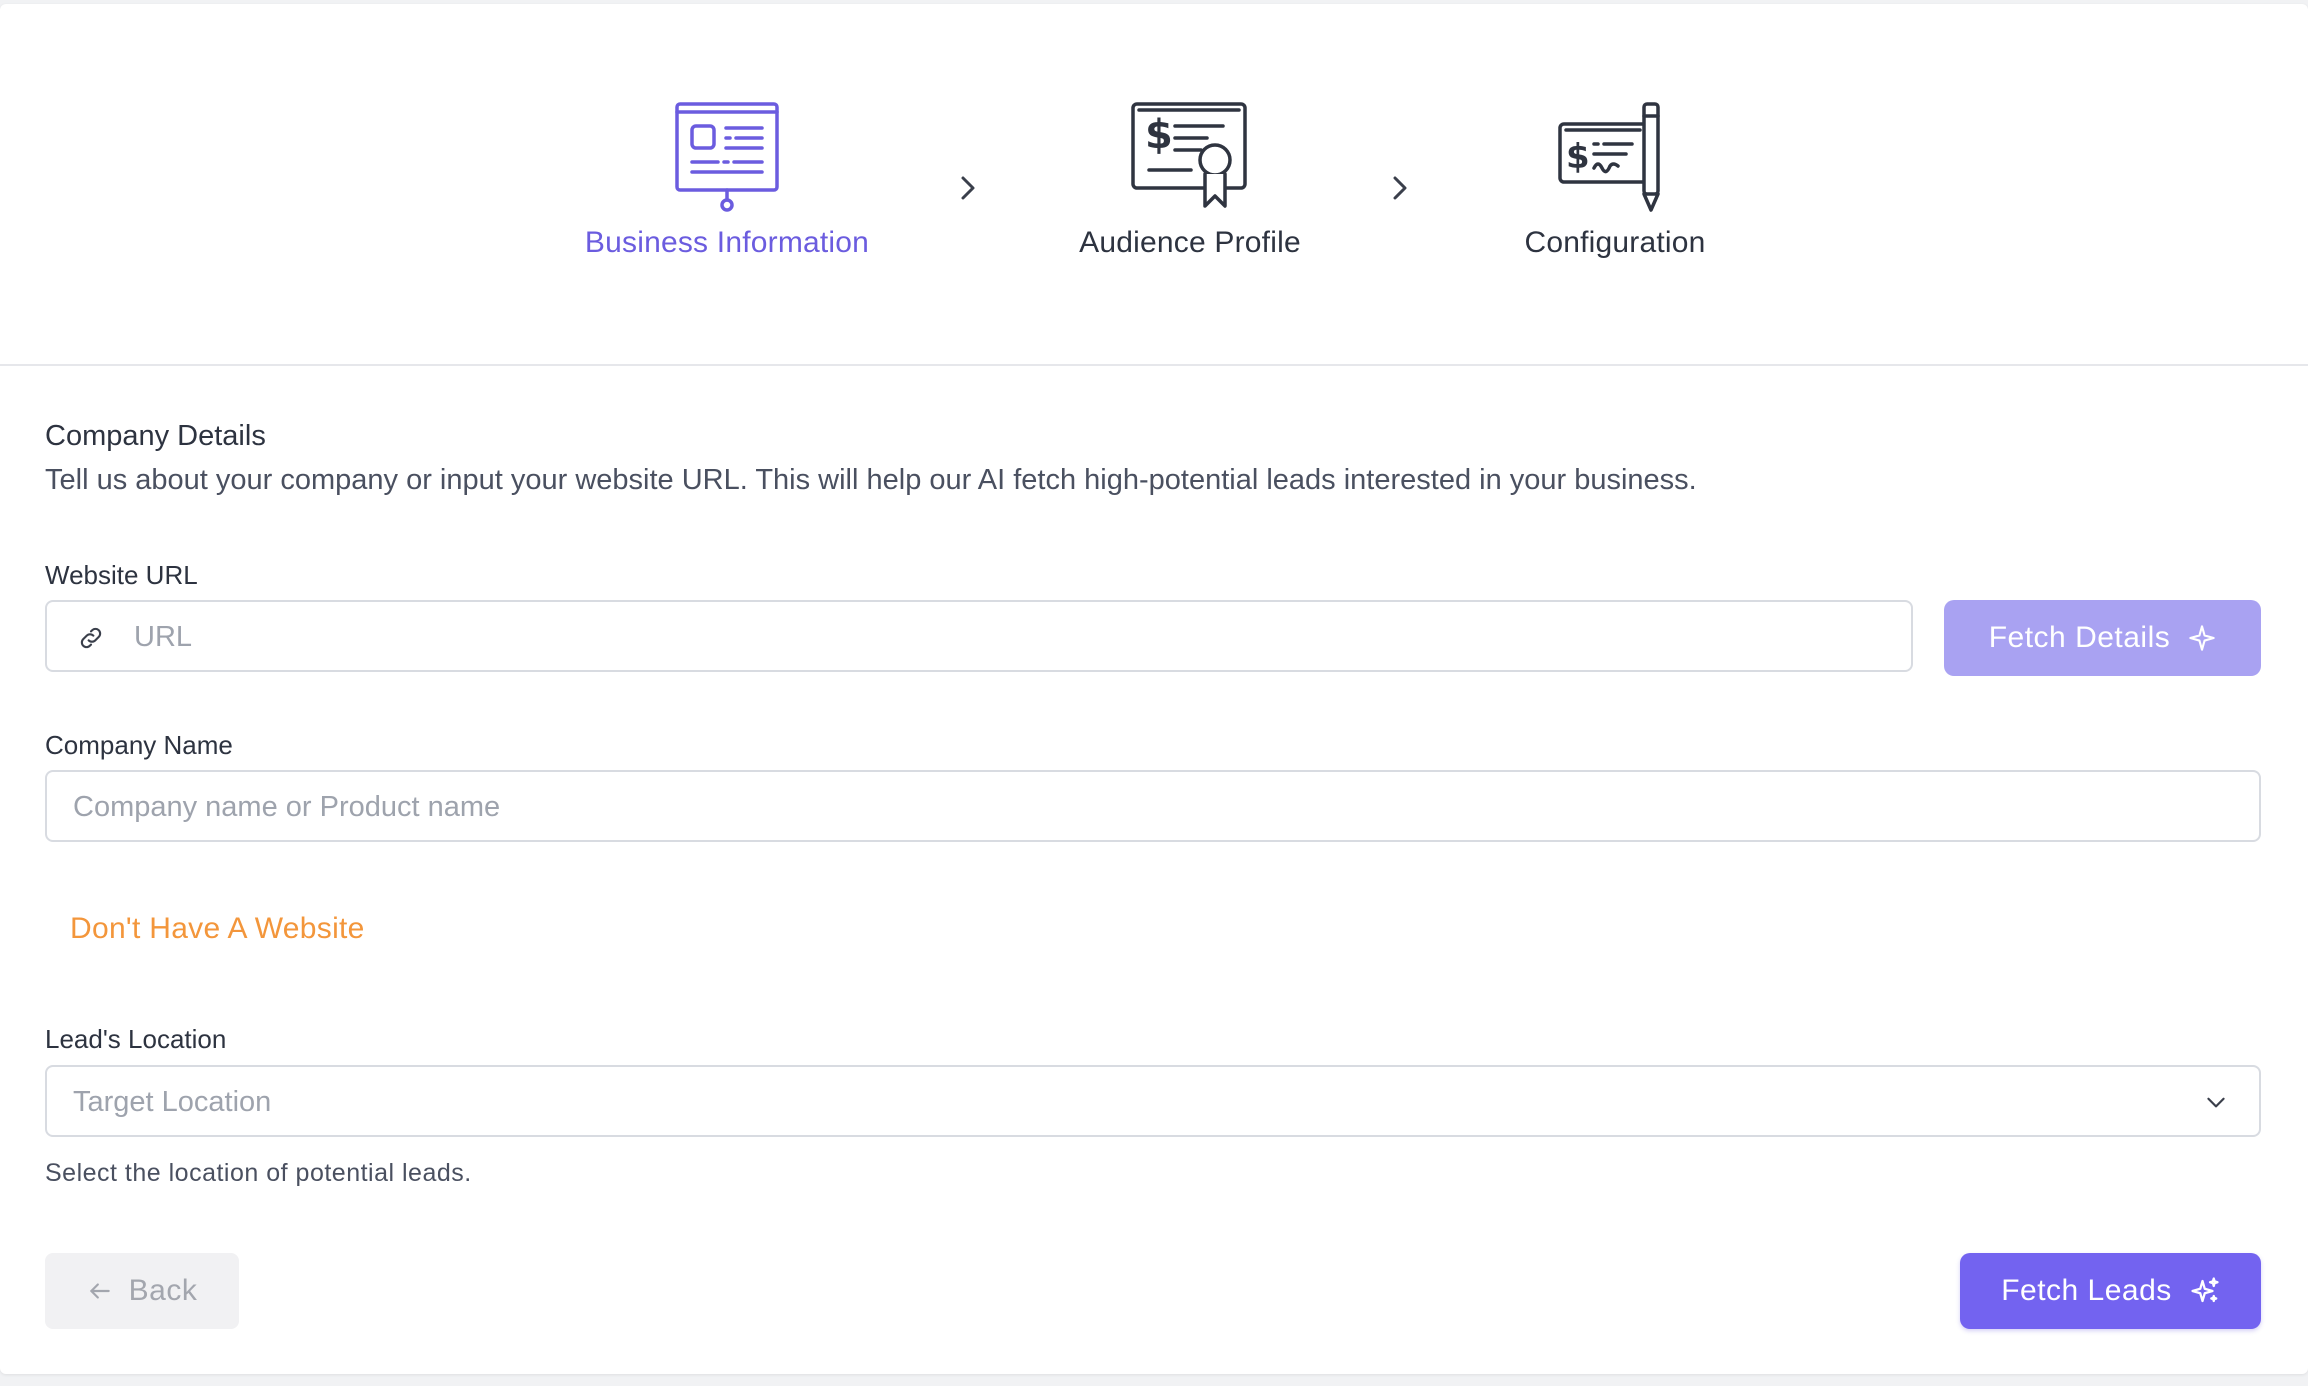  Describe the element at coordinates (1153, 1101) in the screenshot. I see `lead-location-select: Target Location` at that location.